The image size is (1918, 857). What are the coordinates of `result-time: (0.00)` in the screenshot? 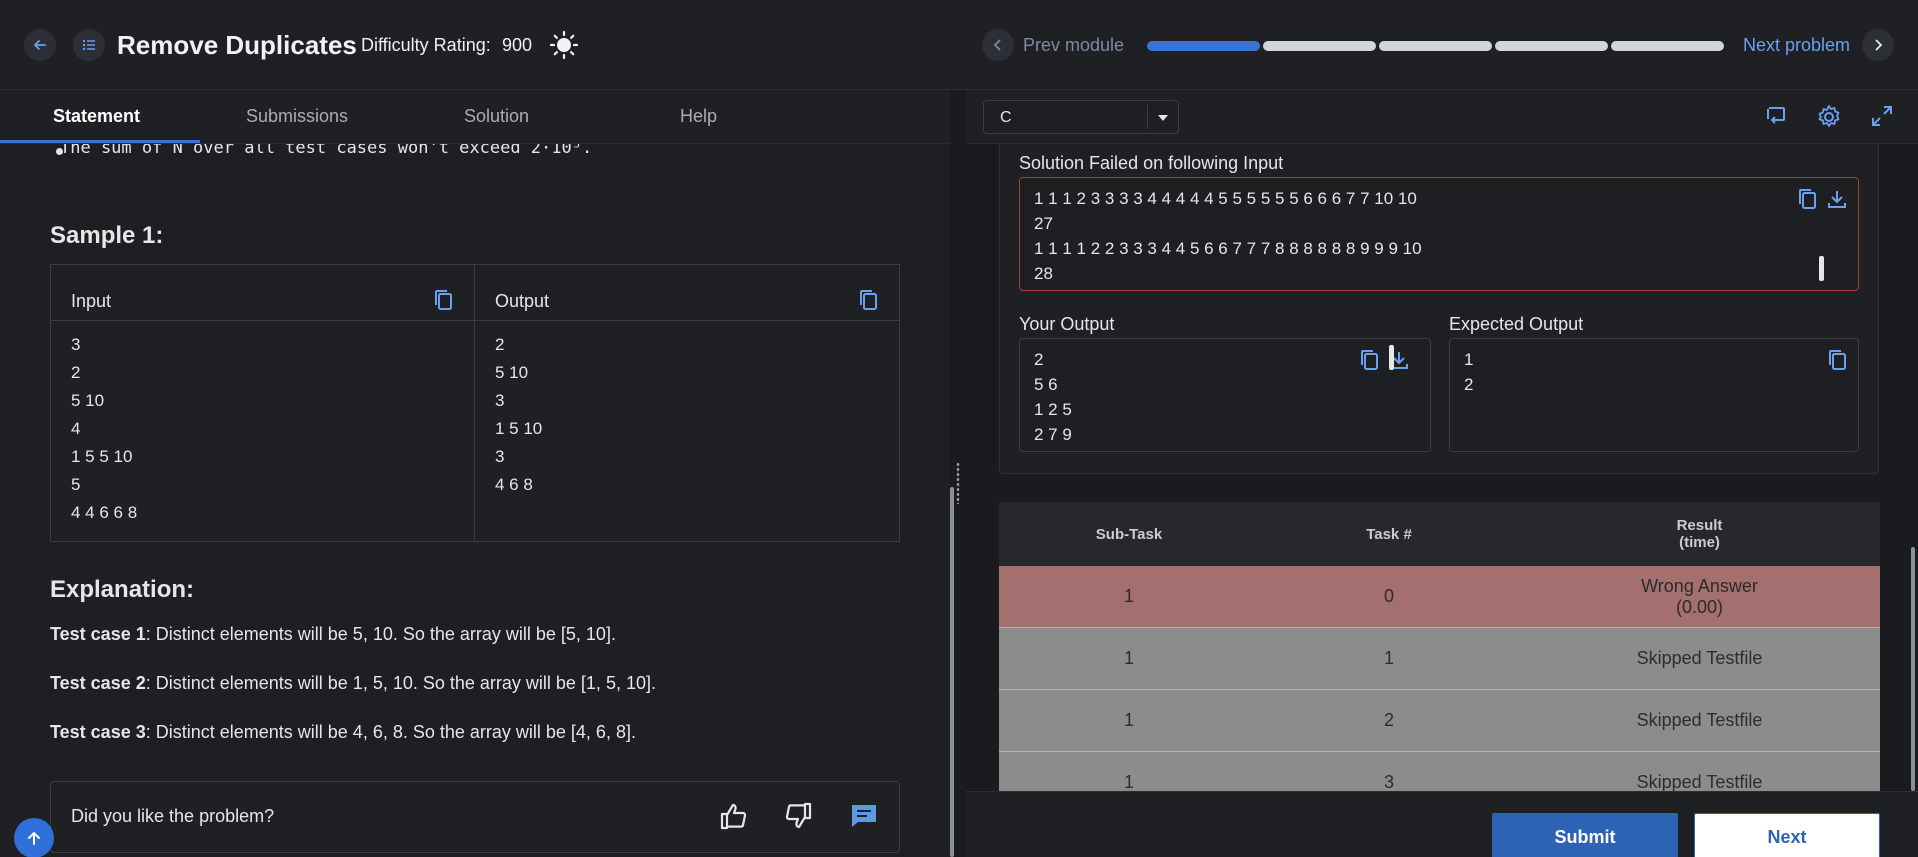 It's located at (1699, 606).